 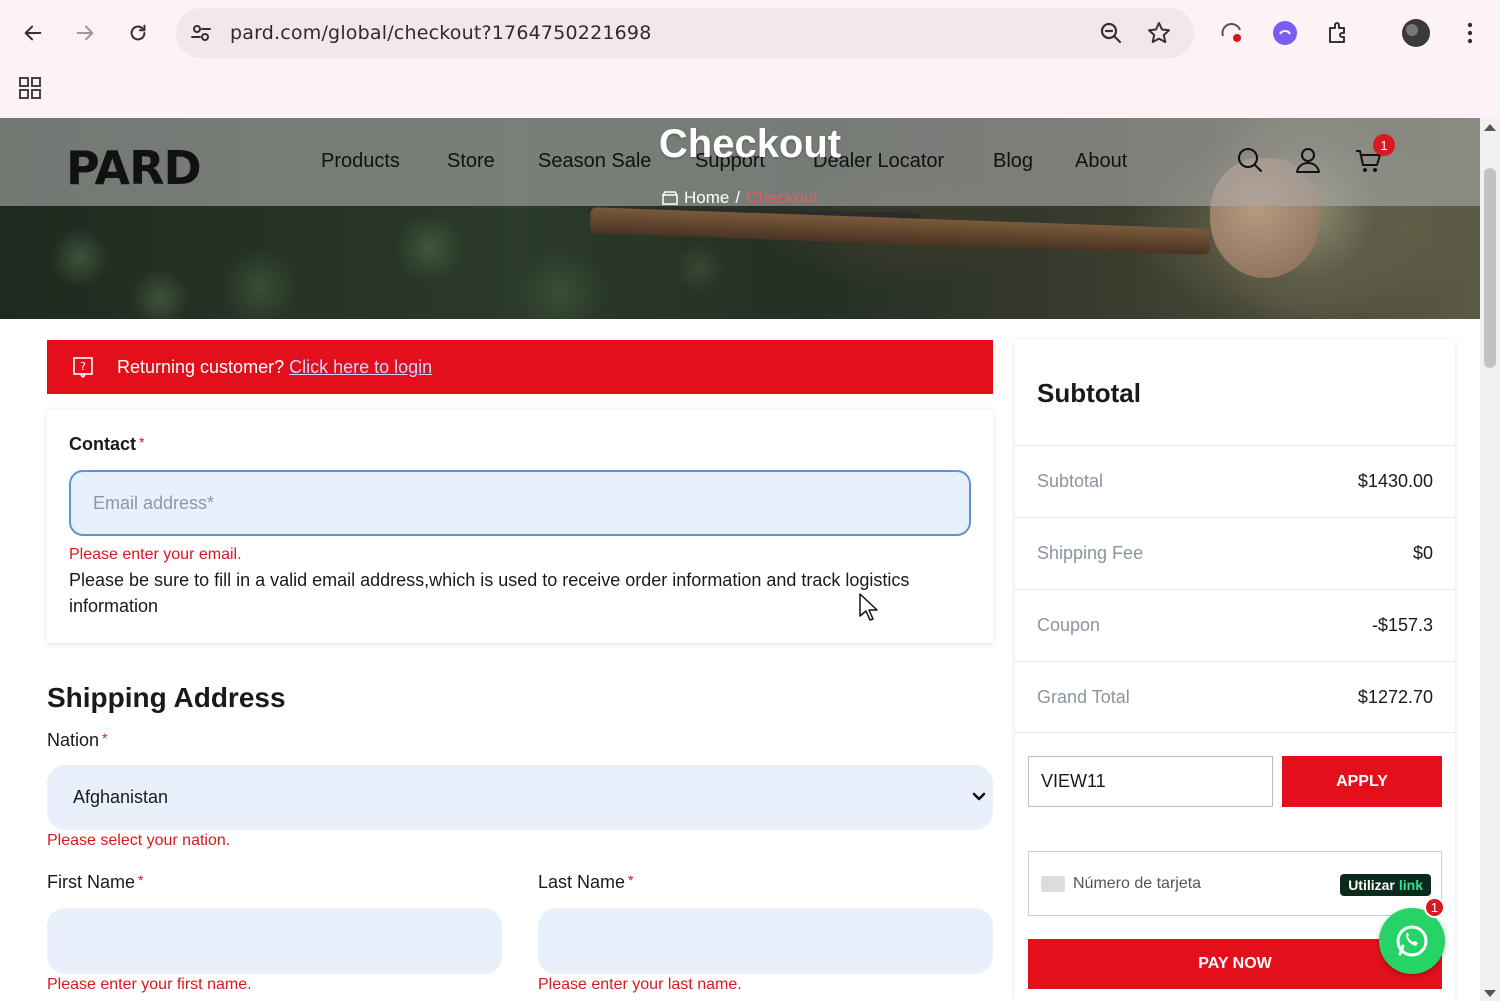 What do you see at coordinates (782, 197) in the screenshot?
I see `breadcrumb-current: Checkout` at bounding box center [782, 197].